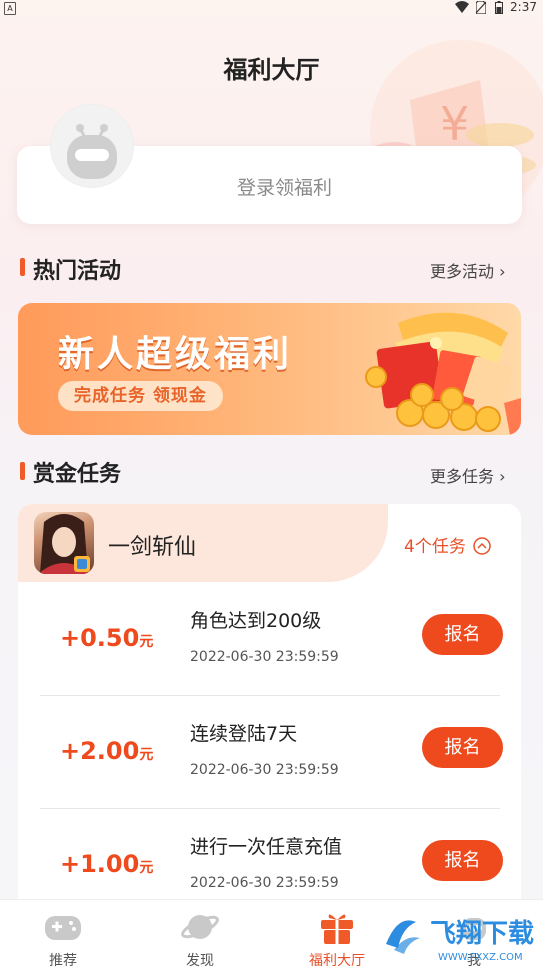  I want to click on bounty-tasks-title: 赏金任务, so click(77, 474).